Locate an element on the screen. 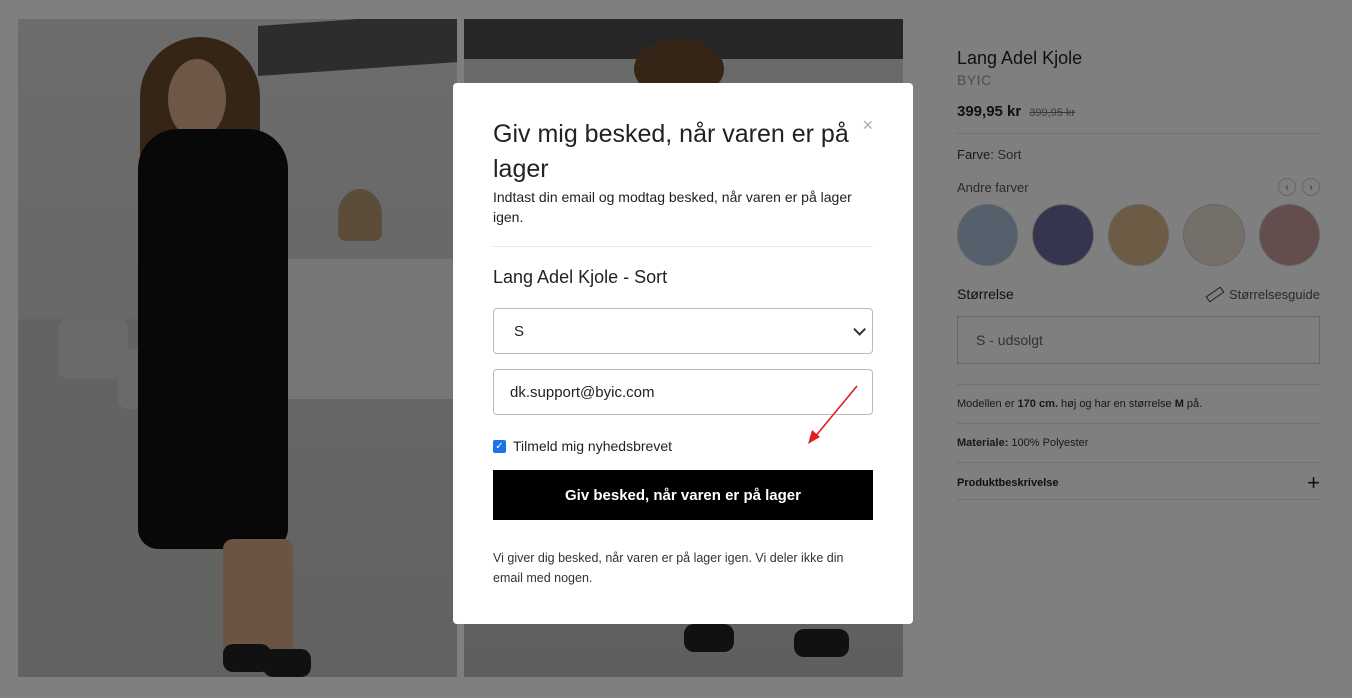 The height and width of the screenshot is (698, 1352). newsletter-row: ✓ Tilmeld mig nyhedsbrevet is located at coordinates (683, 446).